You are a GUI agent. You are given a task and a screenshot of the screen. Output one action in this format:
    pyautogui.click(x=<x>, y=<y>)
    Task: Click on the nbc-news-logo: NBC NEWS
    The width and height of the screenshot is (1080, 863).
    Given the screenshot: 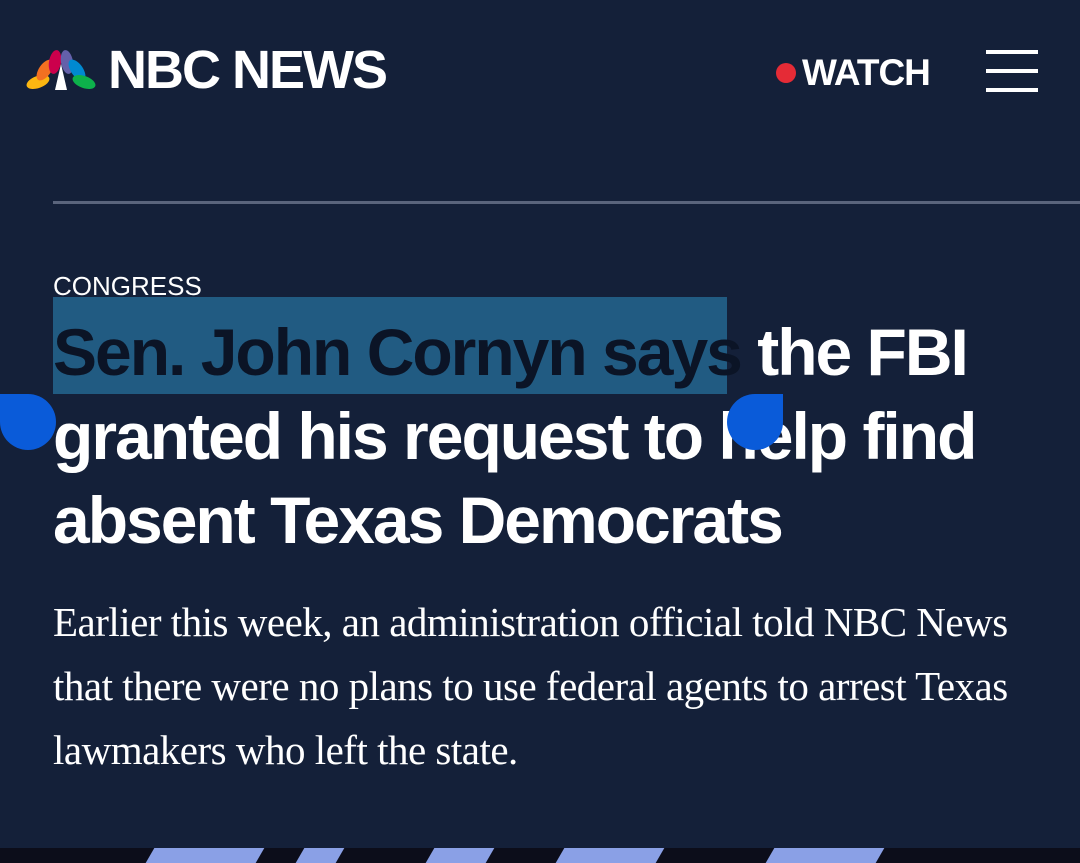 What is the action you would take?
    pyautogui.click(x=206, y=70)
    